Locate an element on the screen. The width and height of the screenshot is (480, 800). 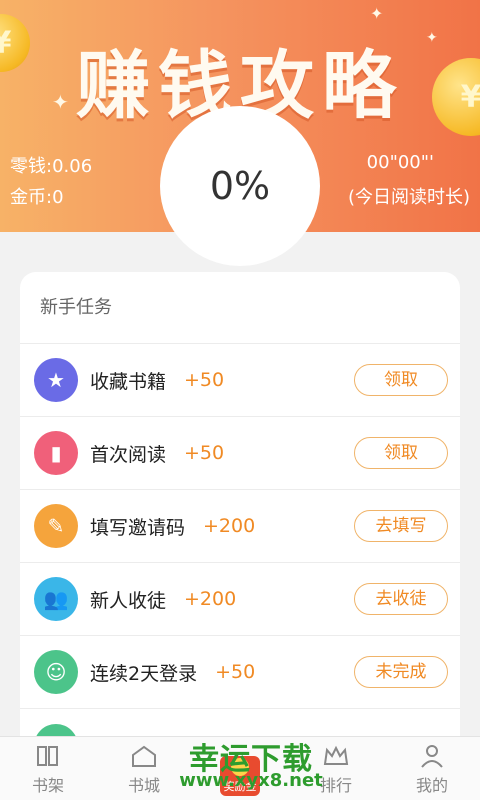
task-name: 填写邀请码 is located at coordinates (138, 527).